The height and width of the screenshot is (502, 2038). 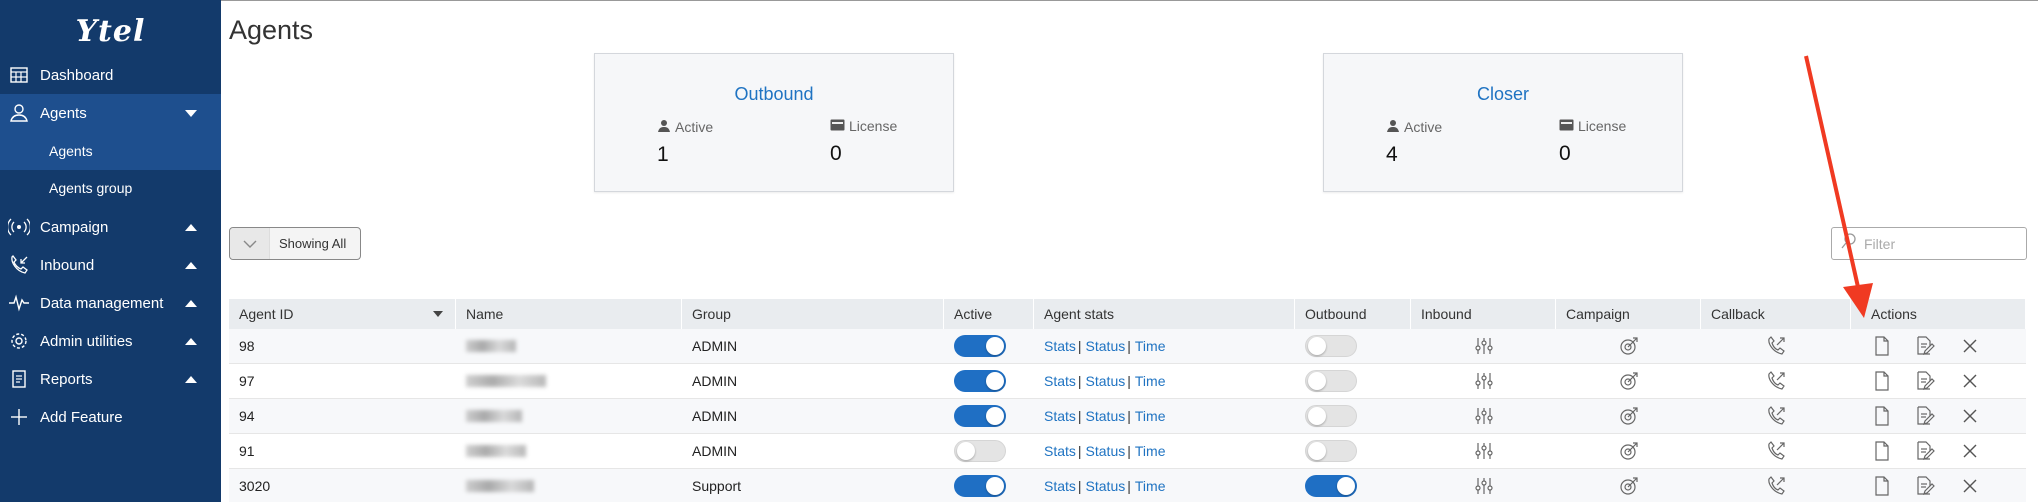 What do you see at coordinates (569, 381) in the screenshot?
I see `cell-name` at bounding box center [569, 381].